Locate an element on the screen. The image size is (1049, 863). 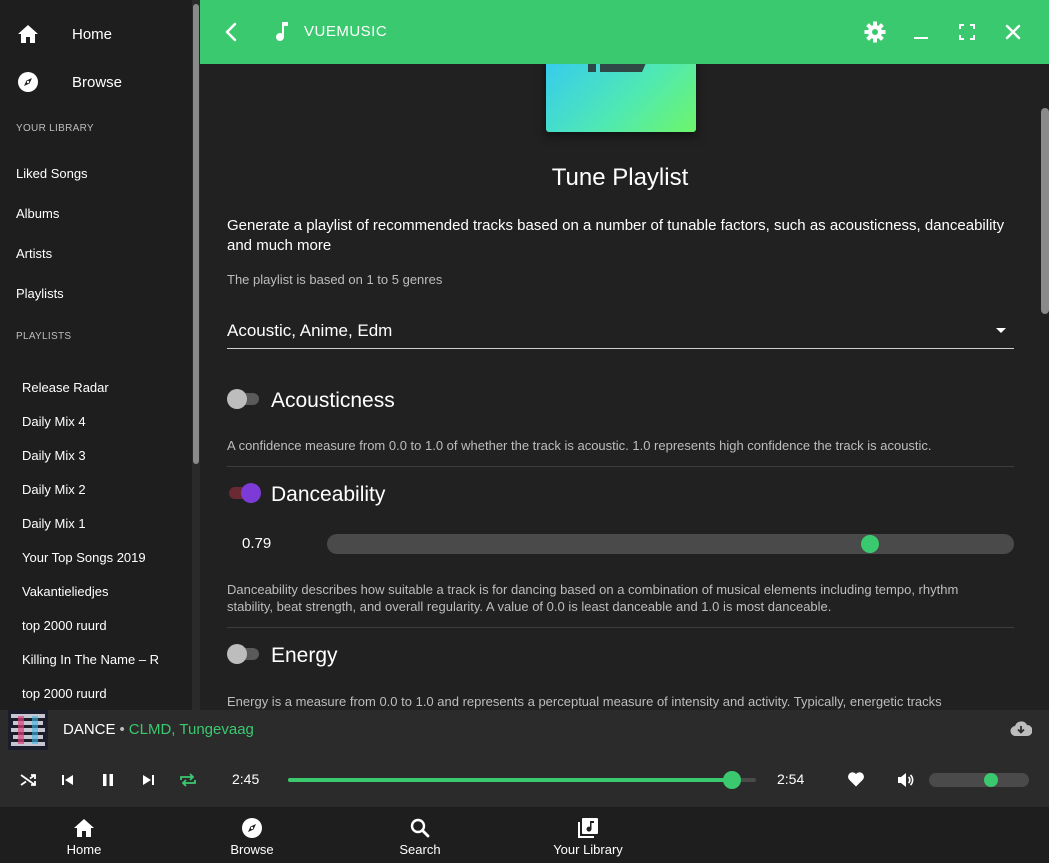
main-scrollbar-thumb is located at coordinates (1045, 211).